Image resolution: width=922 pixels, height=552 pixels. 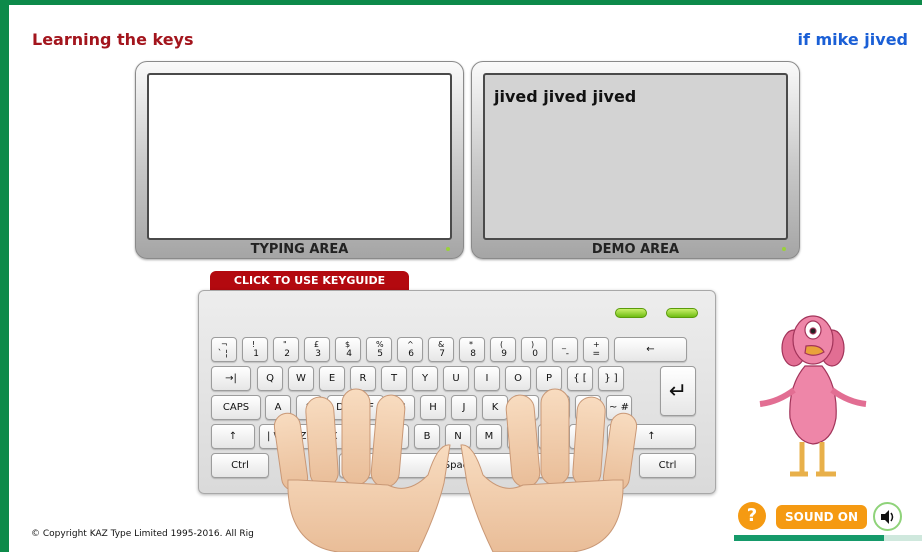 I want to click on key-enter: ↵, so click(x=678, y=391).